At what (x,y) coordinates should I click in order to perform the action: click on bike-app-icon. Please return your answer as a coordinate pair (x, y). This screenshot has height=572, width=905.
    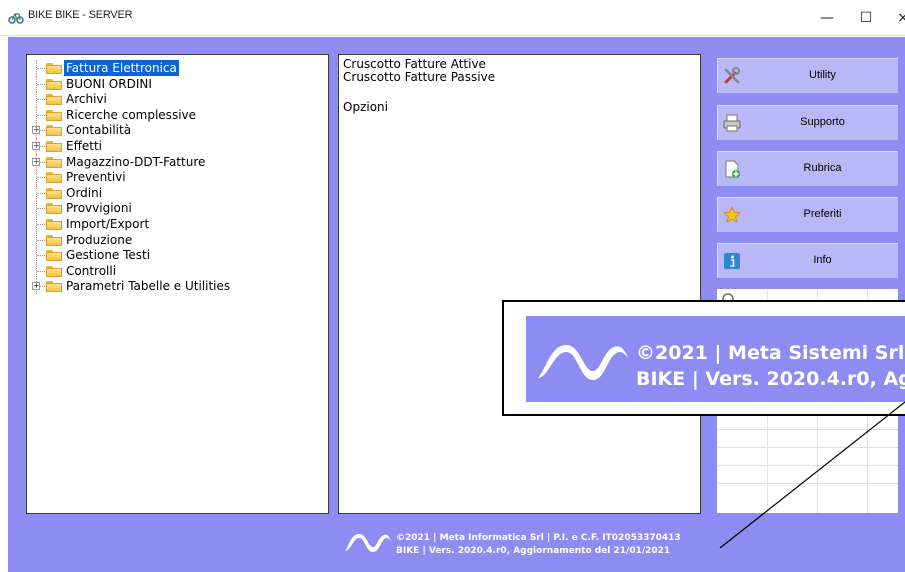
    Looking at the image, I should click on (16, 18).